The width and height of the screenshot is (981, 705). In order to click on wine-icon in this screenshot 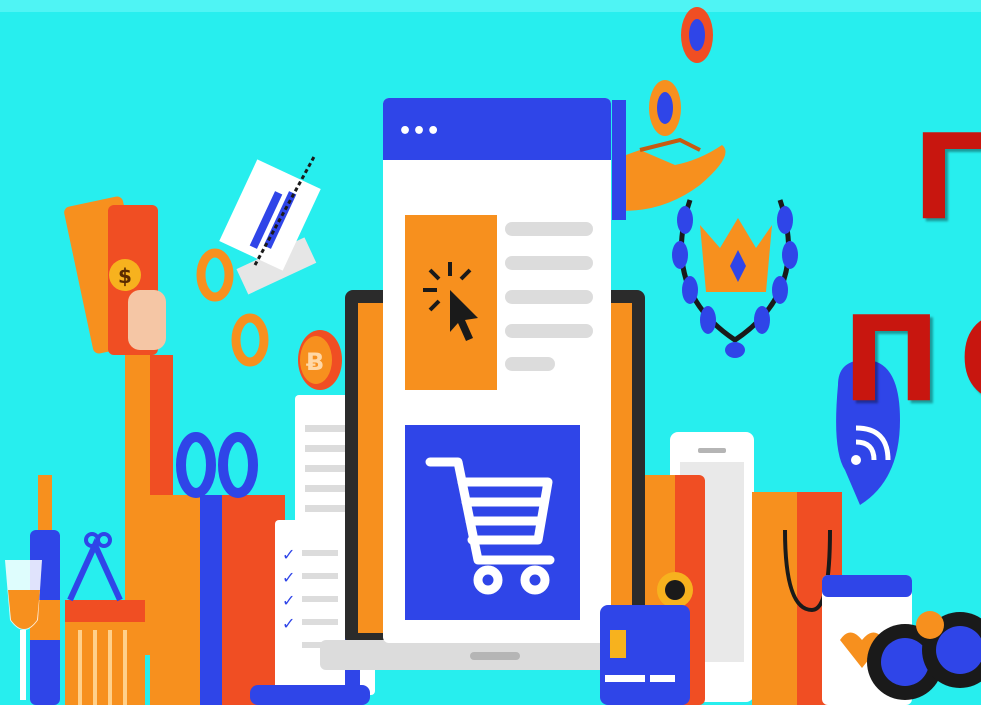, I will do `click(32, 590)`.